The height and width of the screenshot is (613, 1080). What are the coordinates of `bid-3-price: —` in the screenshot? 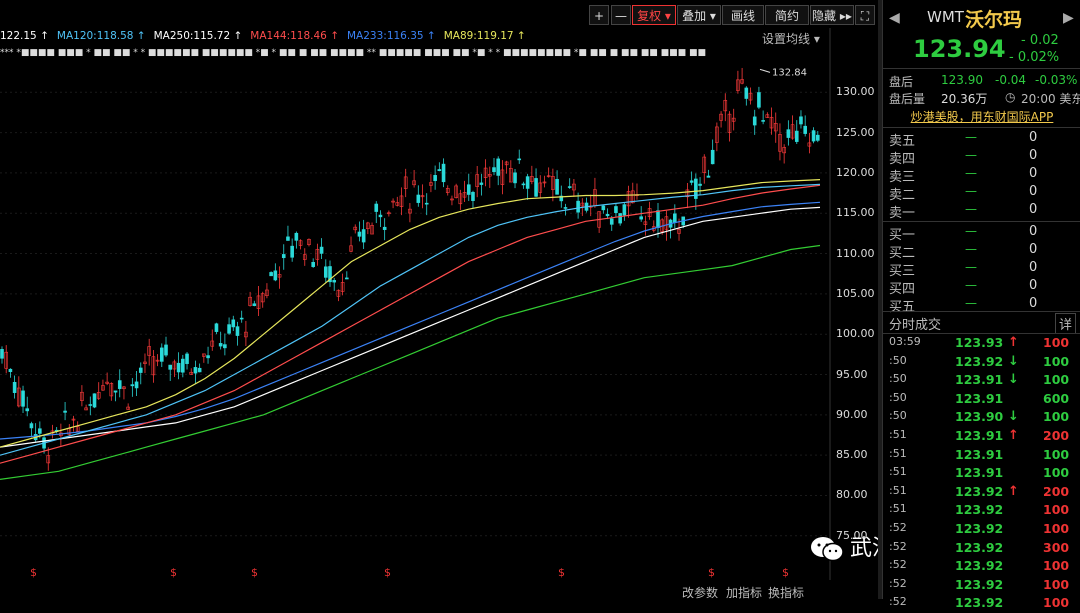 It's located at (971, 267).